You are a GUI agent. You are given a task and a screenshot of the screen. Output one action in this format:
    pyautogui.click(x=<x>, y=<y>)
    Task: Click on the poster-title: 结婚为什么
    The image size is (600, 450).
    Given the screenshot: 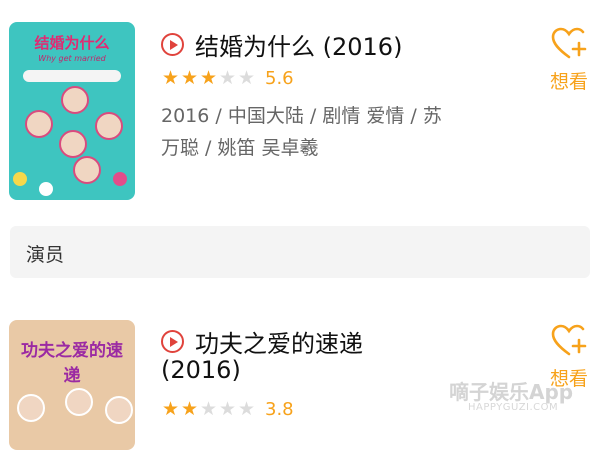 What is the action you would take?
    pyautogui.click(x=72, y=43)
    